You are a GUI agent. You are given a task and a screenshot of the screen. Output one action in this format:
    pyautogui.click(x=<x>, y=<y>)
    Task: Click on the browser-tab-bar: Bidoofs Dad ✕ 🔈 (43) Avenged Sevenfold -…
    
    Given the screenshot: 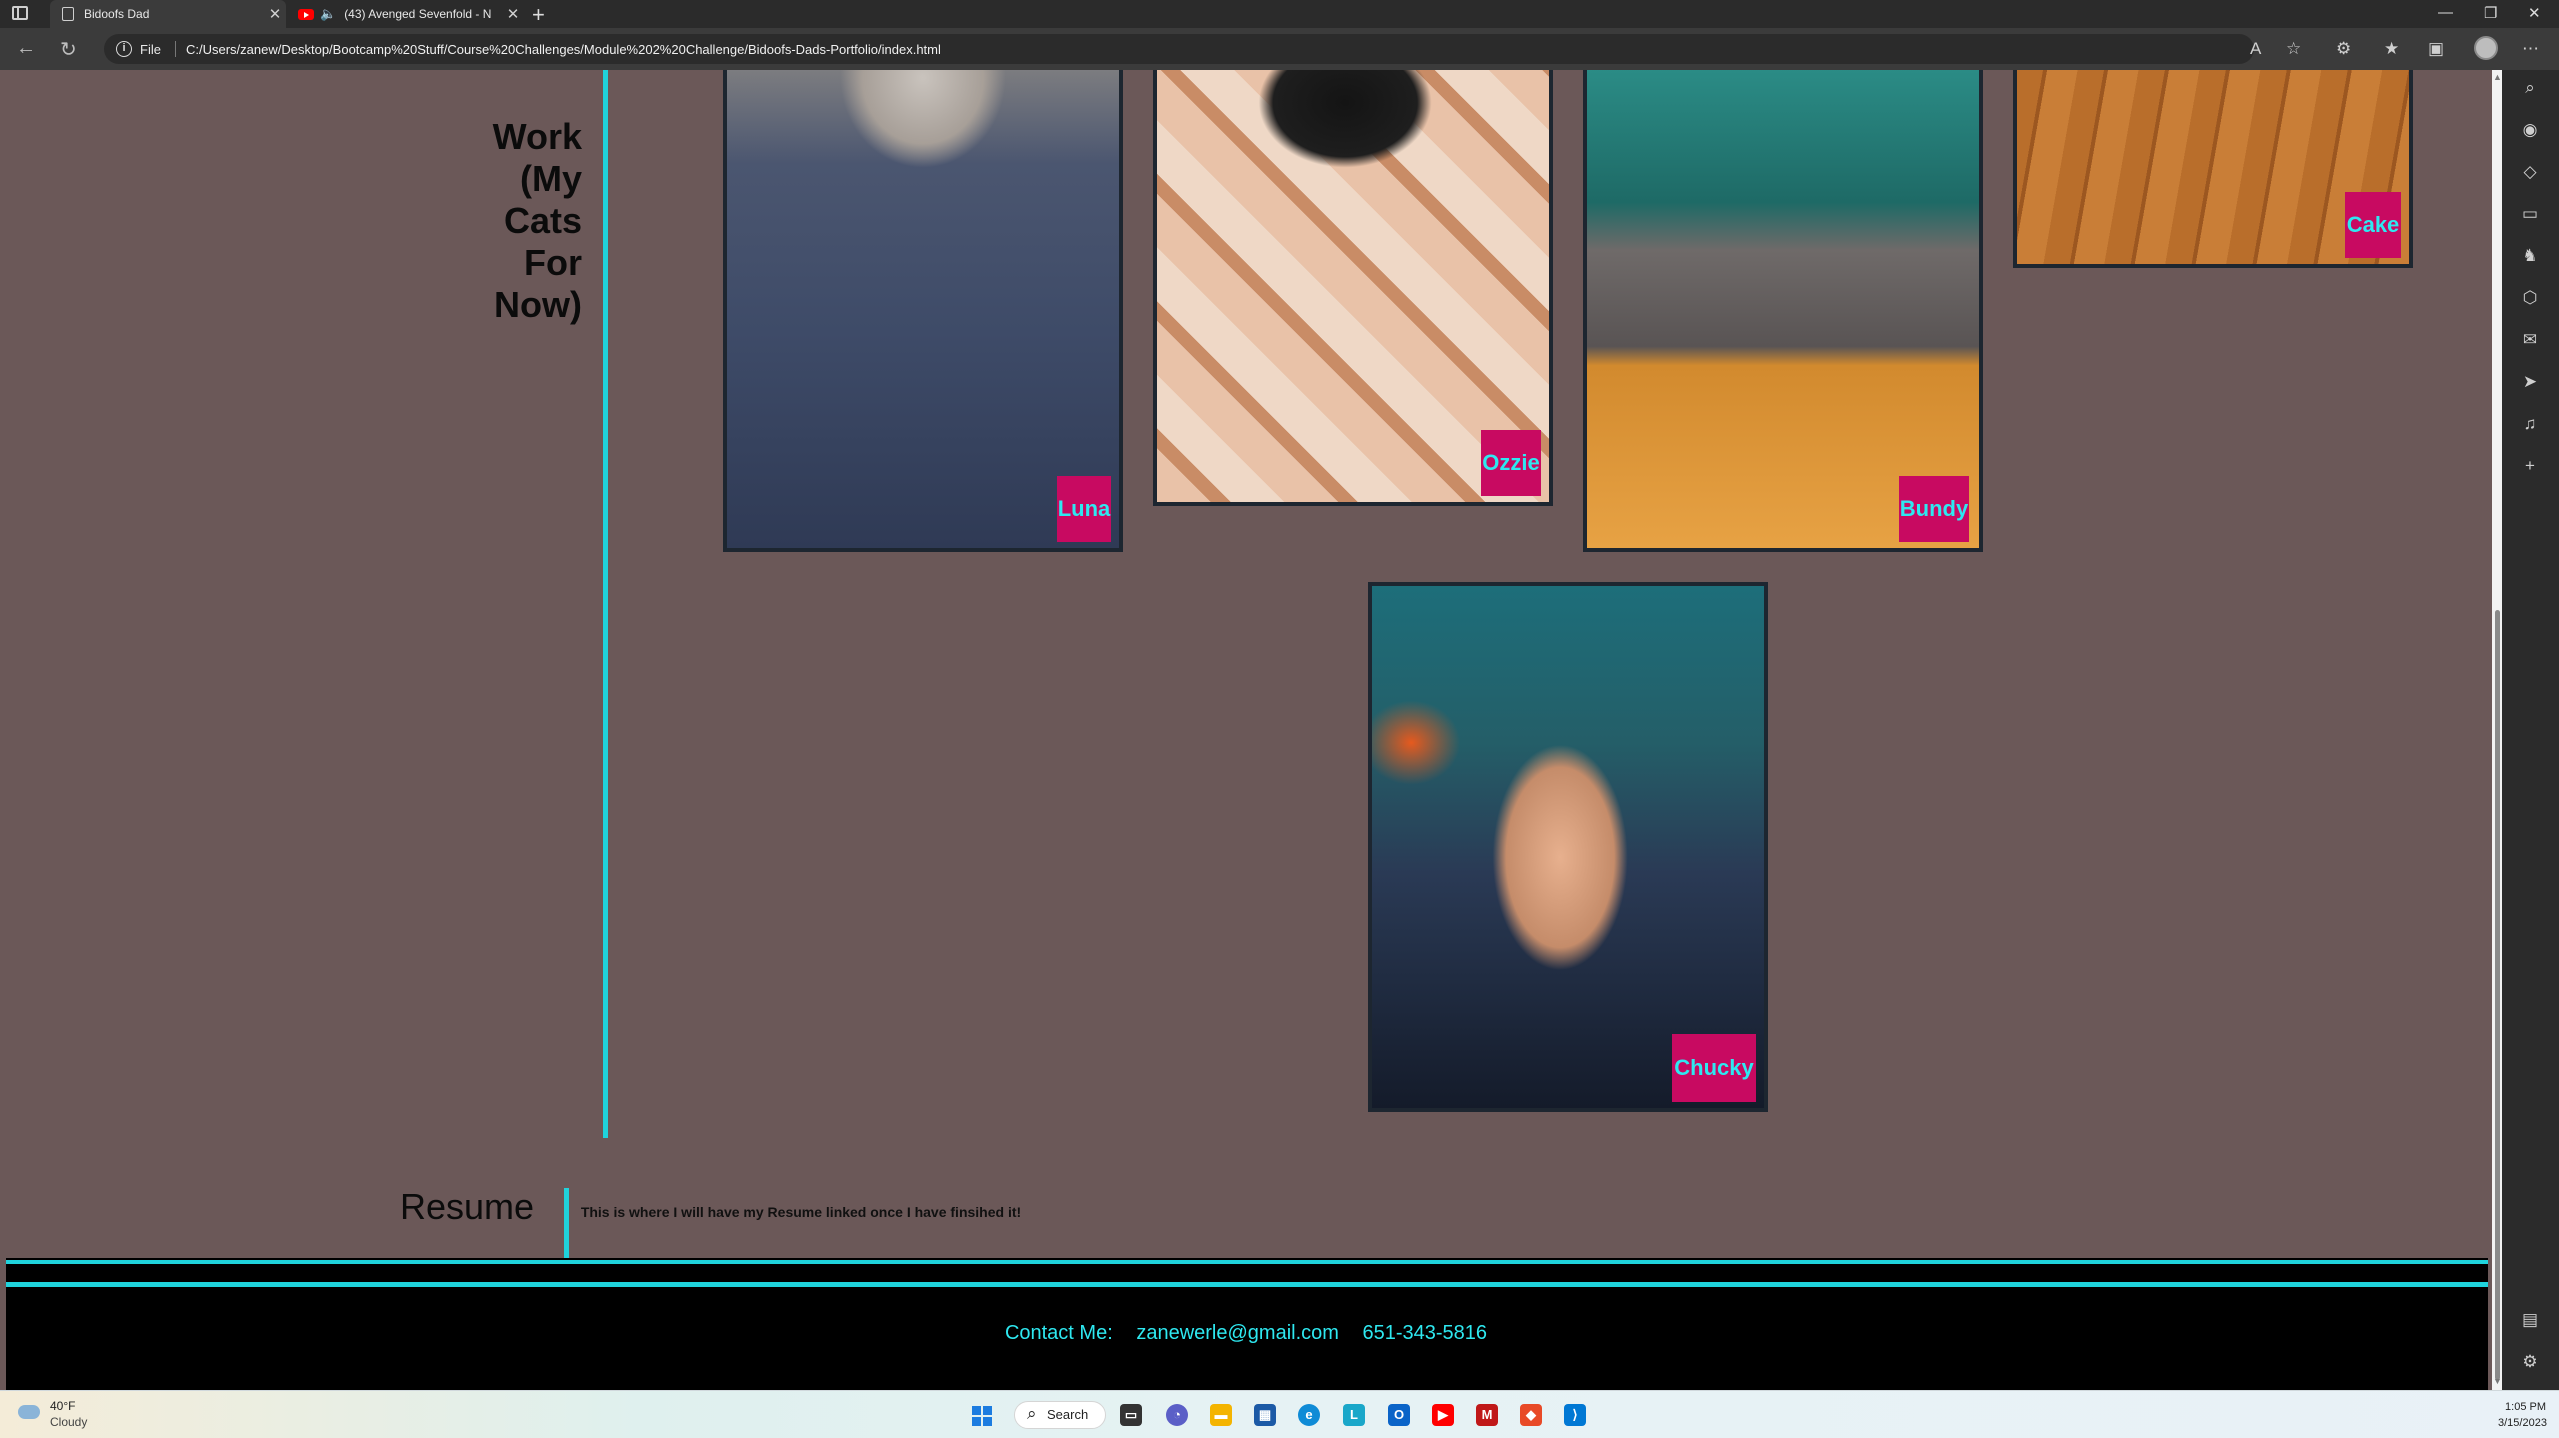 What is the action you would take?
    pyautogui.click(x=1279, y=14)
    